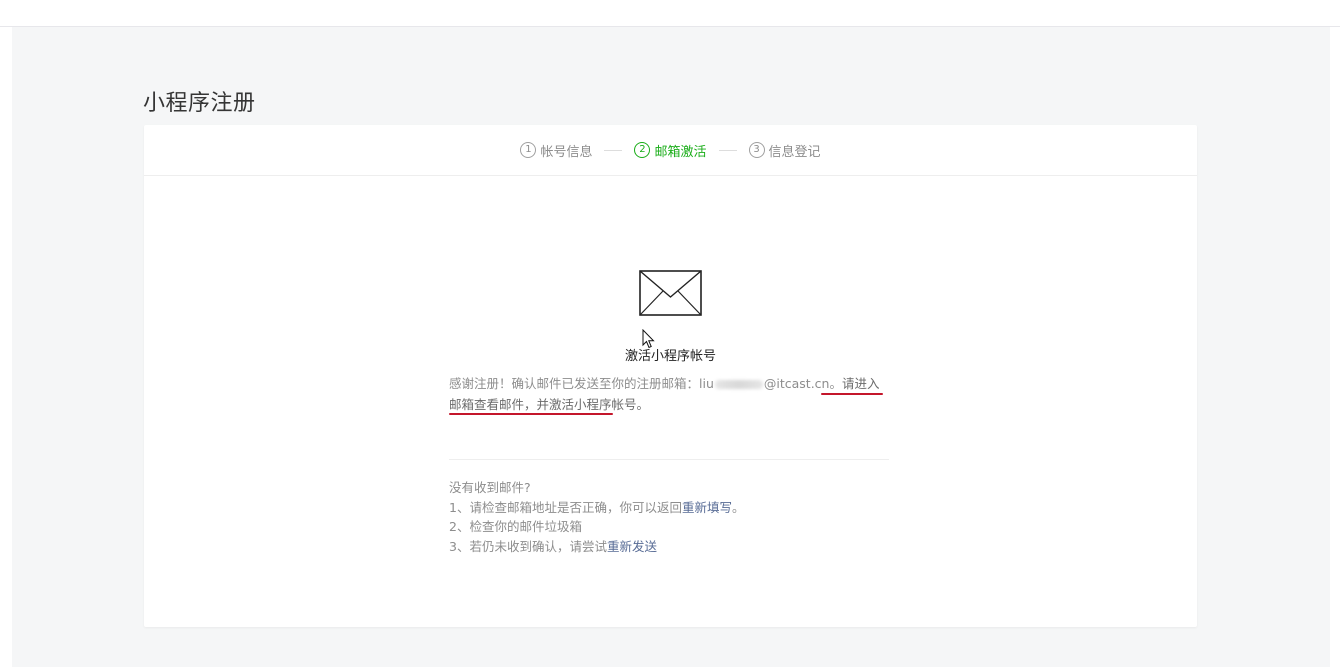 The height and width of the screenshot is (667, 1340). I want to click on help-item-3: 3、若仍未收到确认，请尝试重新发送, so click(669, 547).